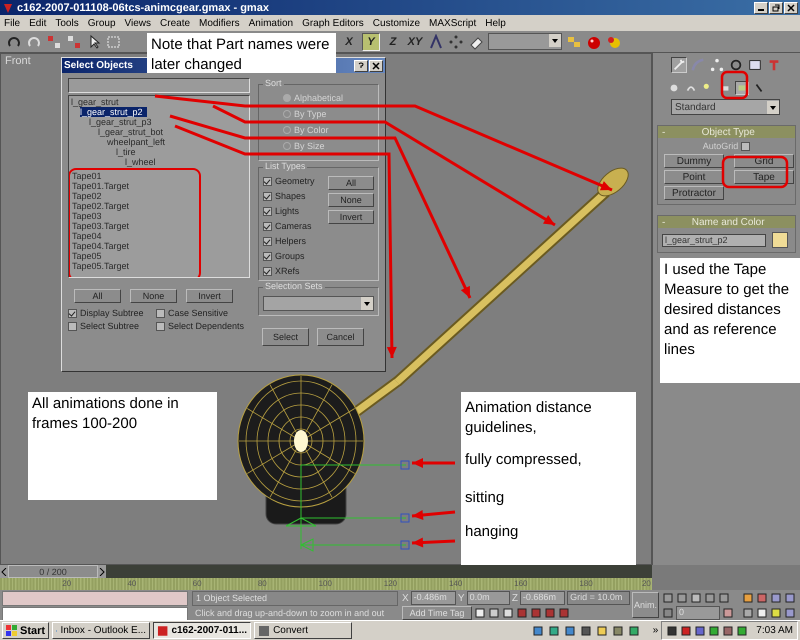 Image resolution: width=800 pixels, height=640 pixels. Describe the element at coordinates (293, 271) in the screenshot. I see `type-checkbox: XRefs` at that location.